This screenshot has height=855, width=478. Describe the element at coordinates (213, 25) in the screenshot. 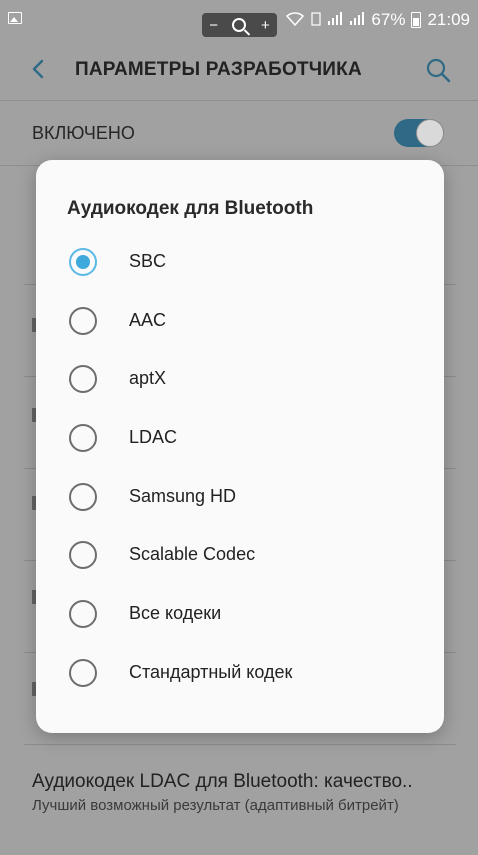

I see `zoom-out-button: −` at that location.